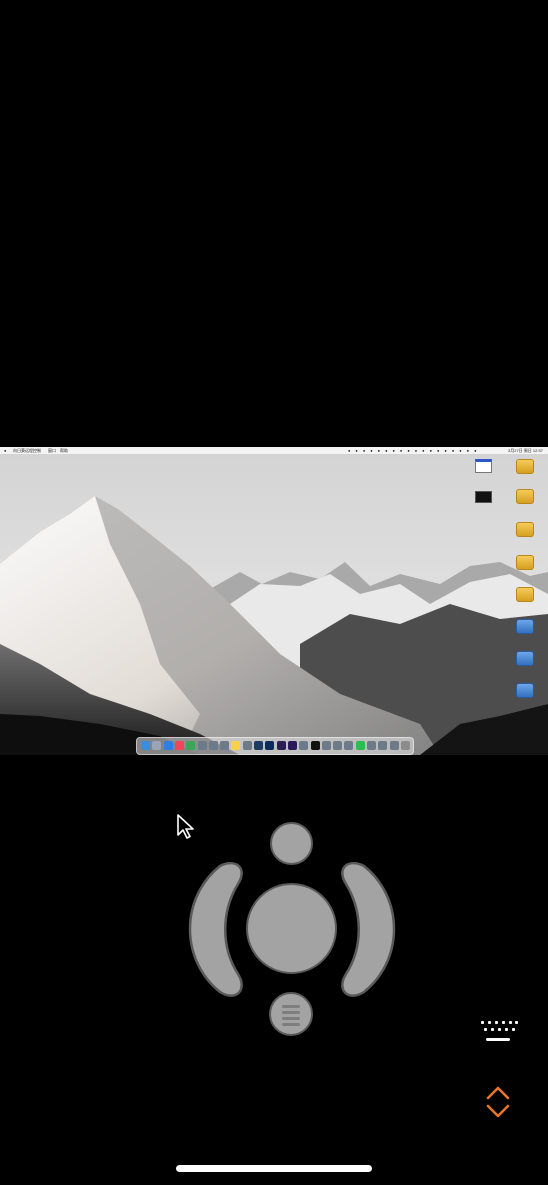 This screenshot has height=1185, width=548. Describe the element at coordinates (145, 745) in the screenshot. I see `dock-finder-icon` at that location.